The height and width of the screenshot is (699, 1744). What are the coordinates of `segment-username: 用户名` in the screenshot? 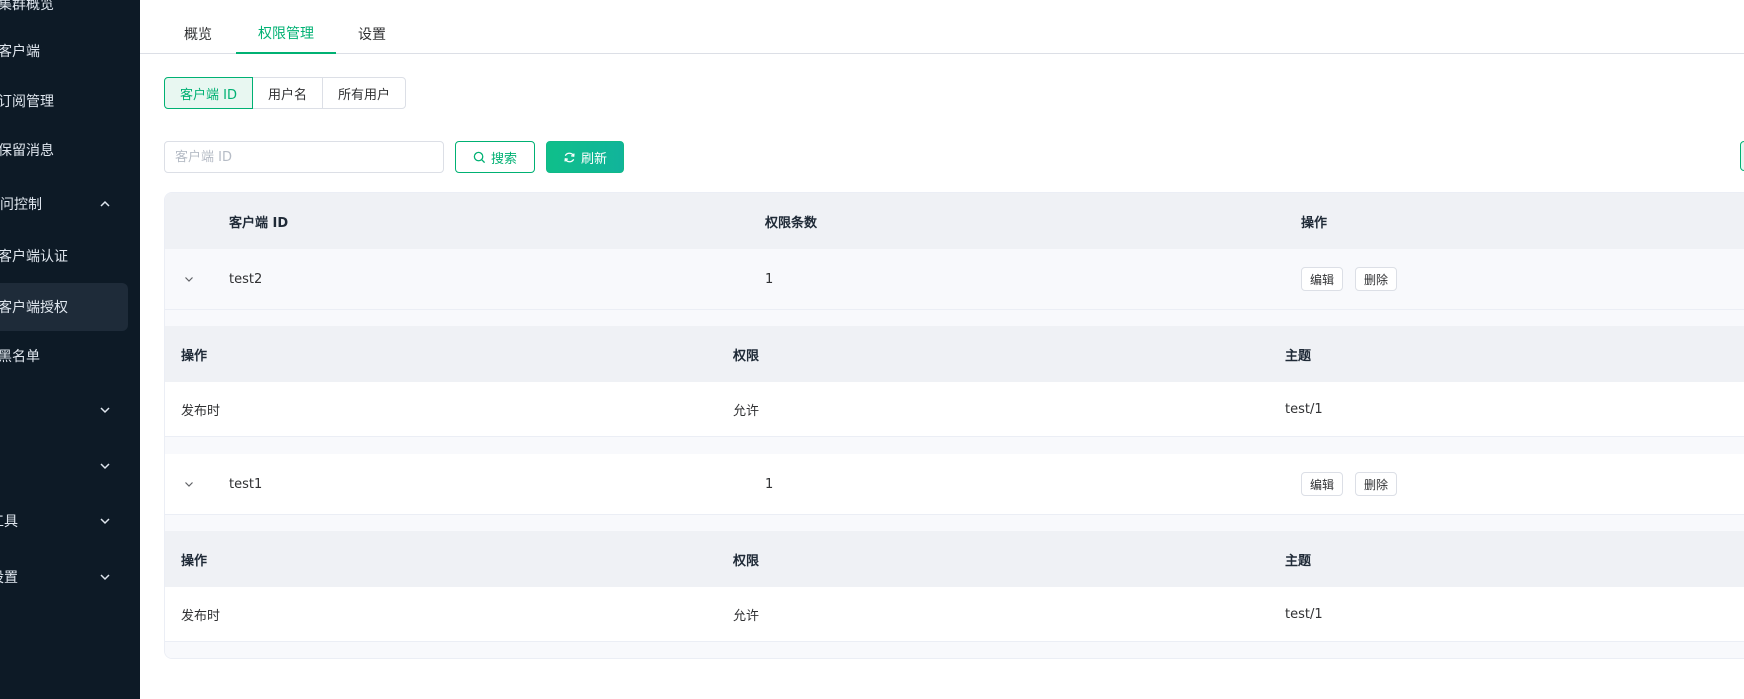 It's located at (287, 93).